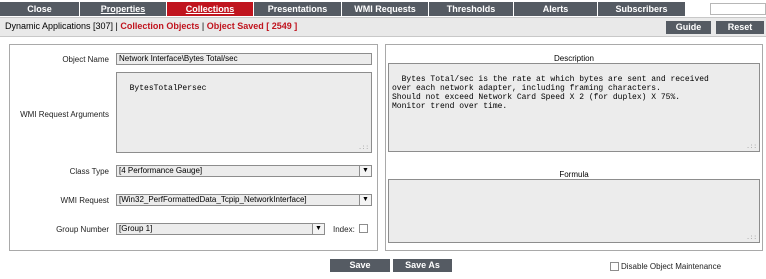  I want to click on tab-alerts-label: Alerts, so click(555, 9).